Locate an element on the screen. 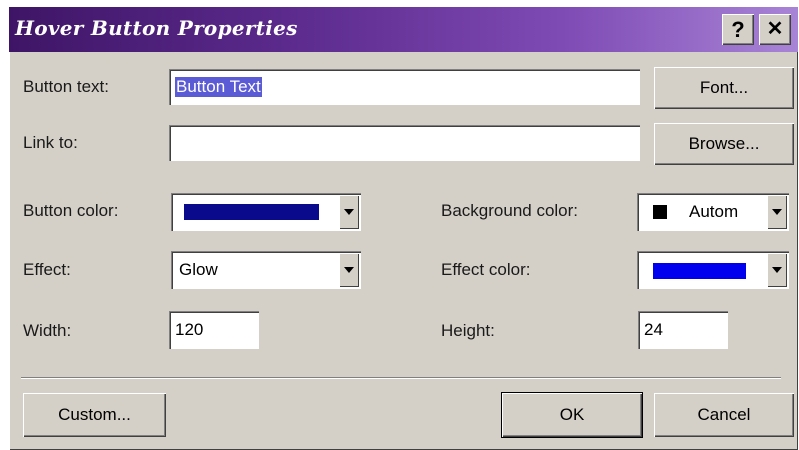  button-text-input: Button Text is located at coordinates (404, 87).